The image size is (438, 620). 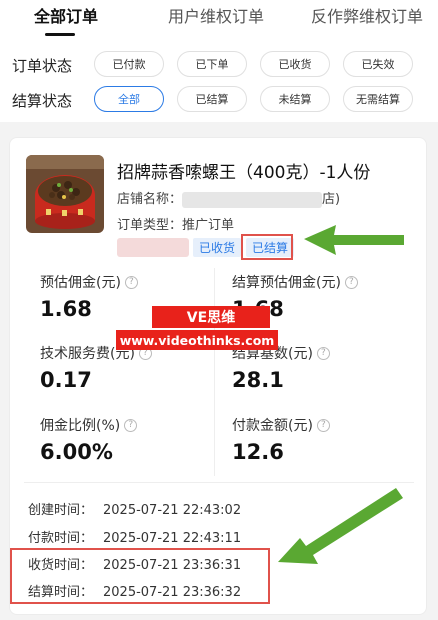 What do you see at coordinates (153, 247) in the screenshot?
I see `order-id-redacted` at bounding box center [153, 247].